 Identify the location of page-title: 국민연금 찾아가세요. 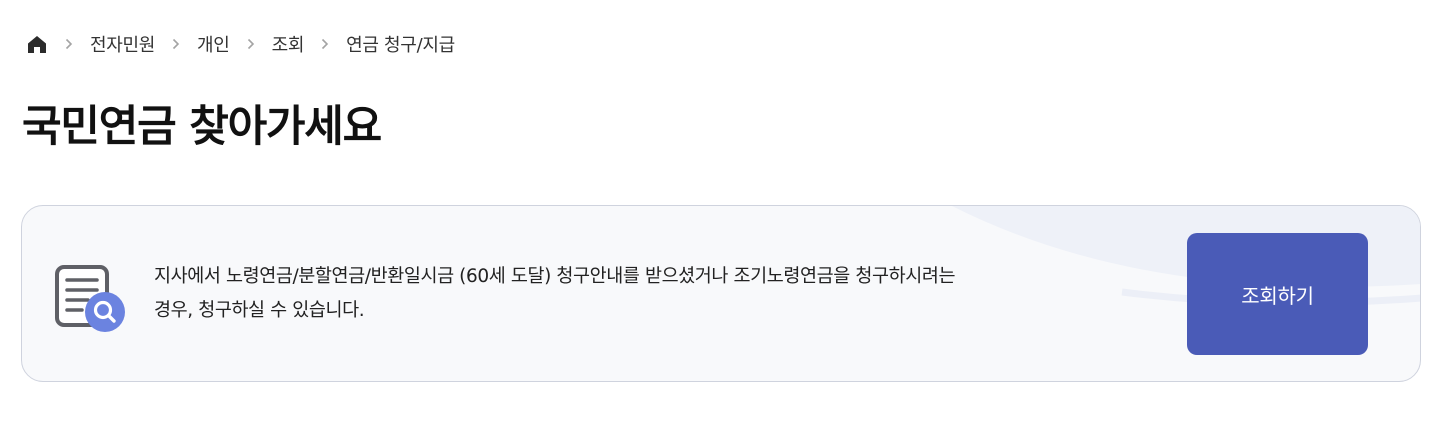
(202, 127).